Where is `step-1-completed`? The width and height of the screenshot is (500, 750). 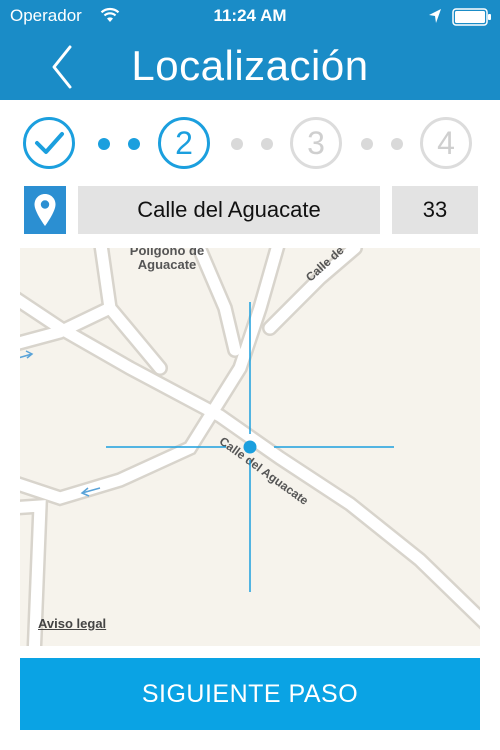
step-1-completed is located at coordinates (49, 143).